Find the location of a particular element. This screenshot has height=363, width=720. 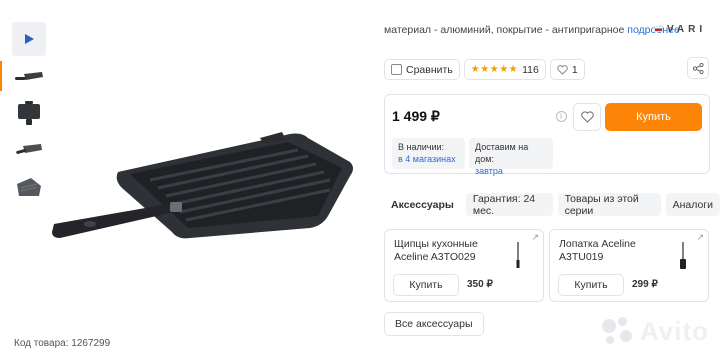

rating-button: ★★★★★ 116 is located at coordinates (504, 69).